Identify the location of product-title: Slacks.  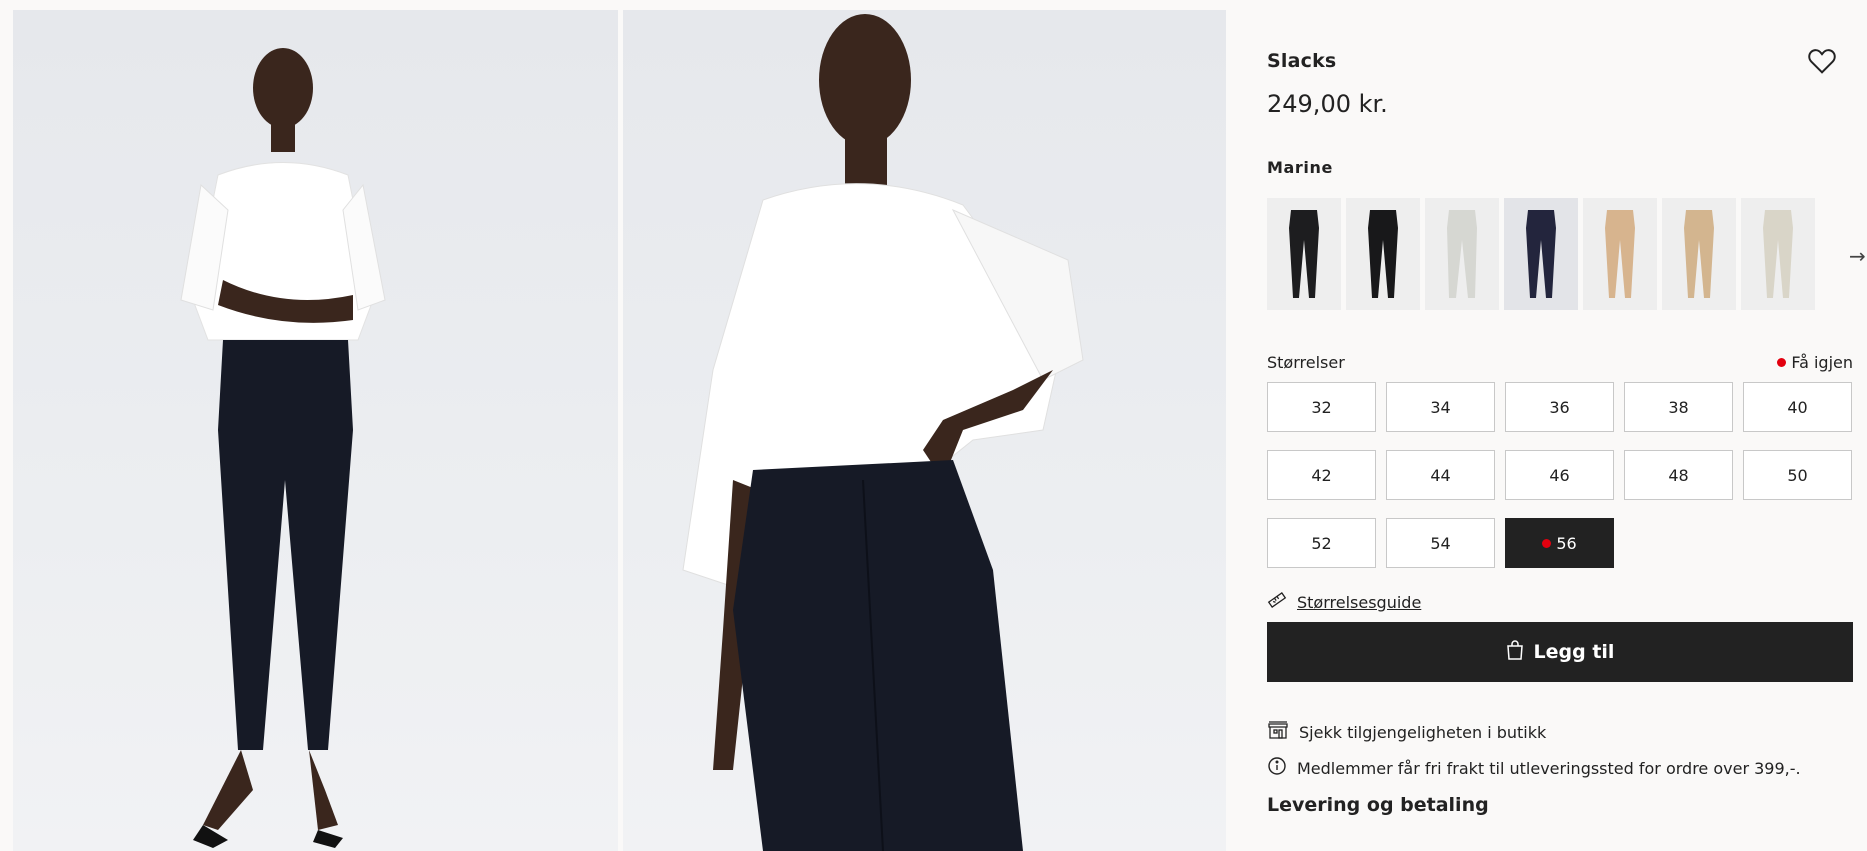
(1302, 61).